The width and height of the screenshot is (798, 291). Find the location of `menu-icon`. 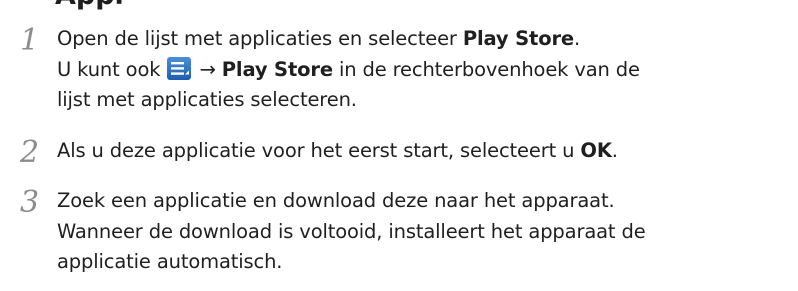

menu-icon is located at coordinates (179, 68).